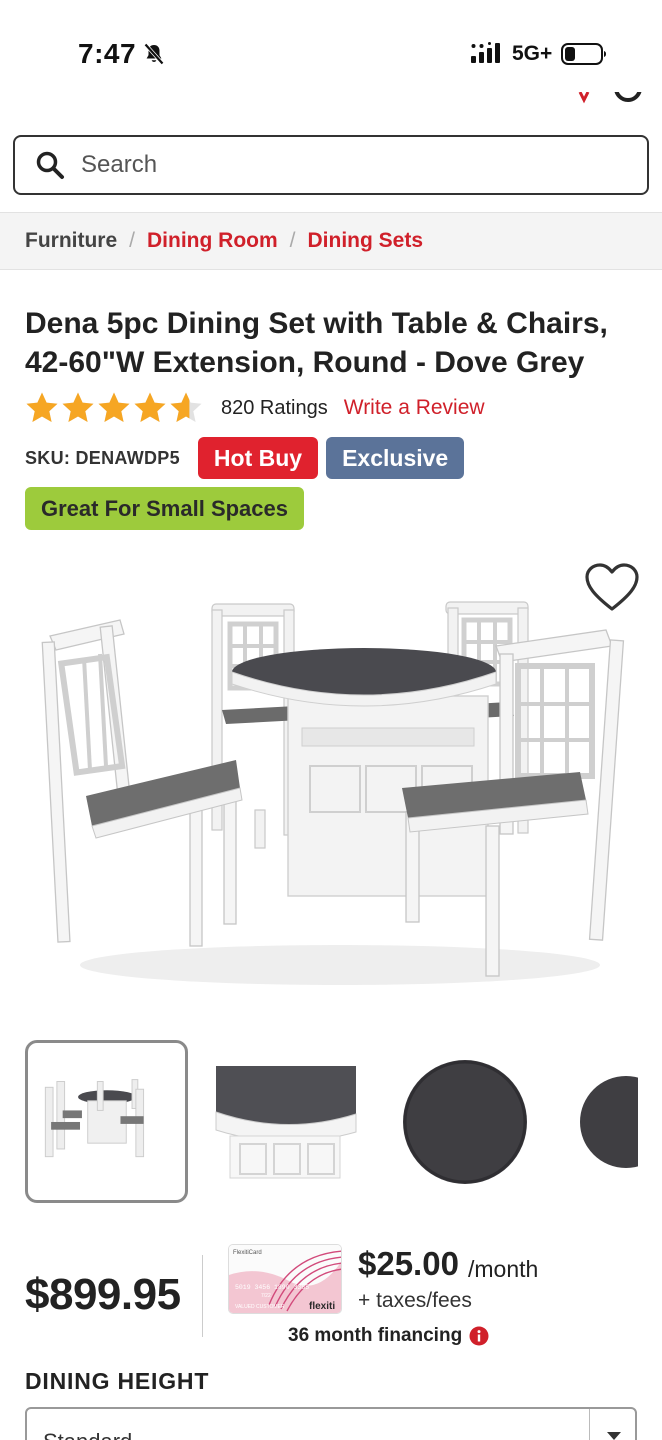  I want to click on thumbnail-round-top-image, so click(465, 1122).